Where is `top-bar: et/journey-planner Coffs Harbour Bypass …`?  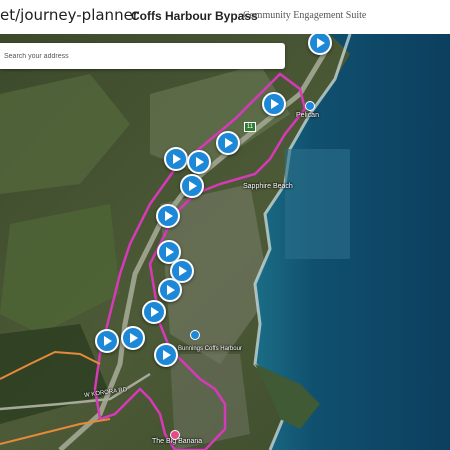 top-bar: et/journey-planner Coffs Harbour Bypass … is located at coordinates (225, 17).